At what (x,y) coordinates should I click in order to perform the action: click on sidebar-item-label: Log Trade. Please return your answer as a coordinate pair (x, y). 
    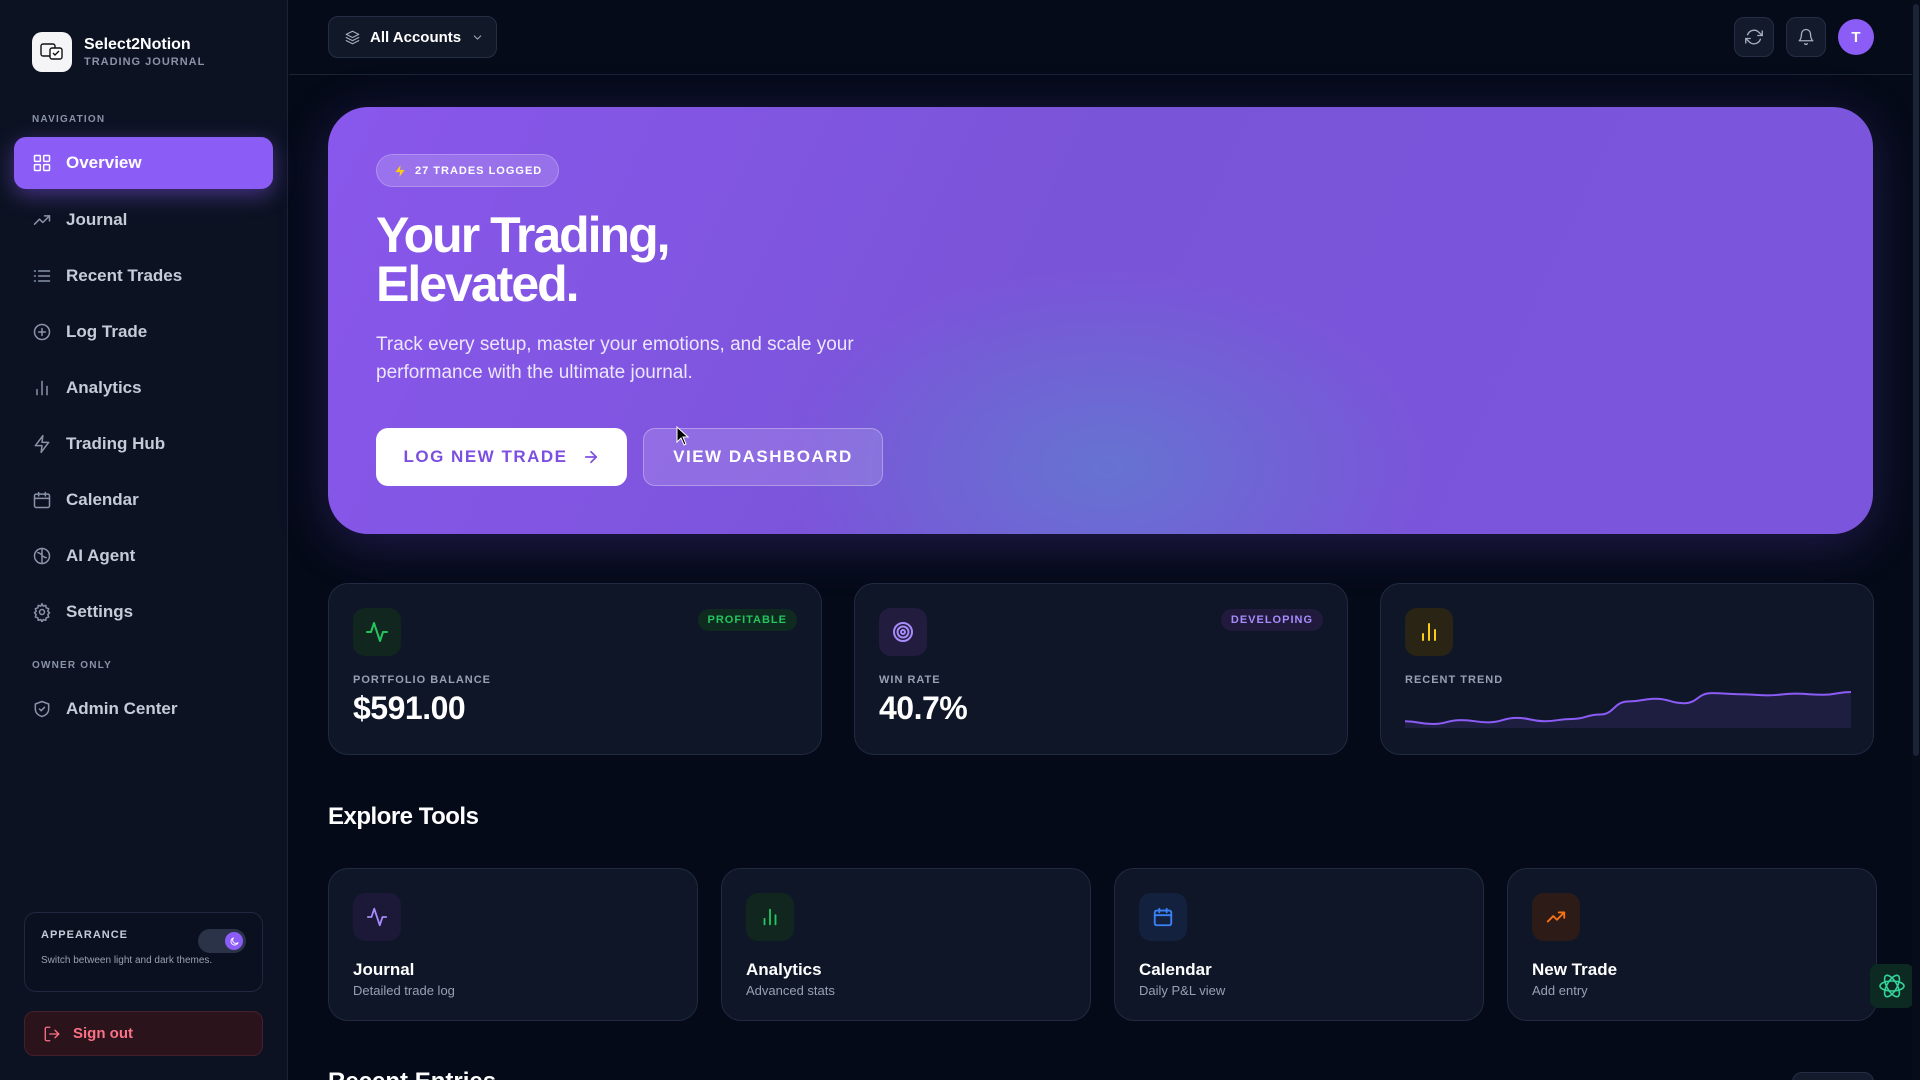
    Looking at the image, I should click on (107, 331).